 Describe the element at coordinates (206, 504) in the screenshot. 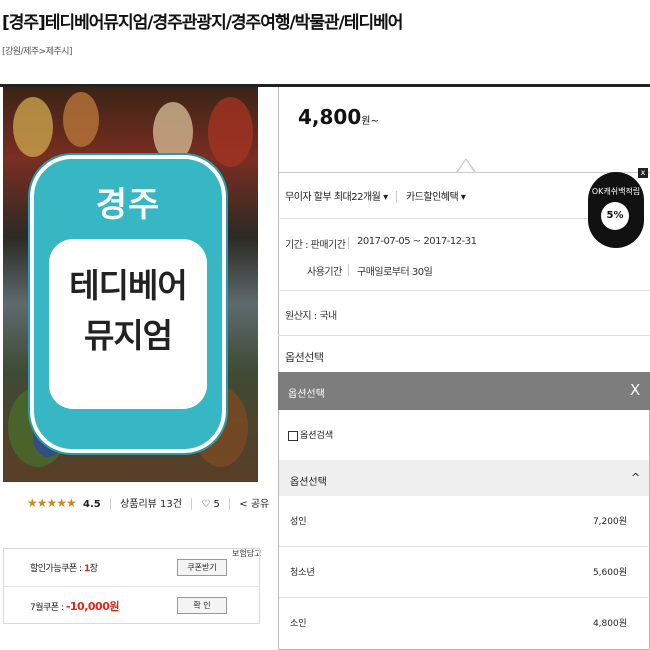

I see `heart-icon: ♡` at that location.